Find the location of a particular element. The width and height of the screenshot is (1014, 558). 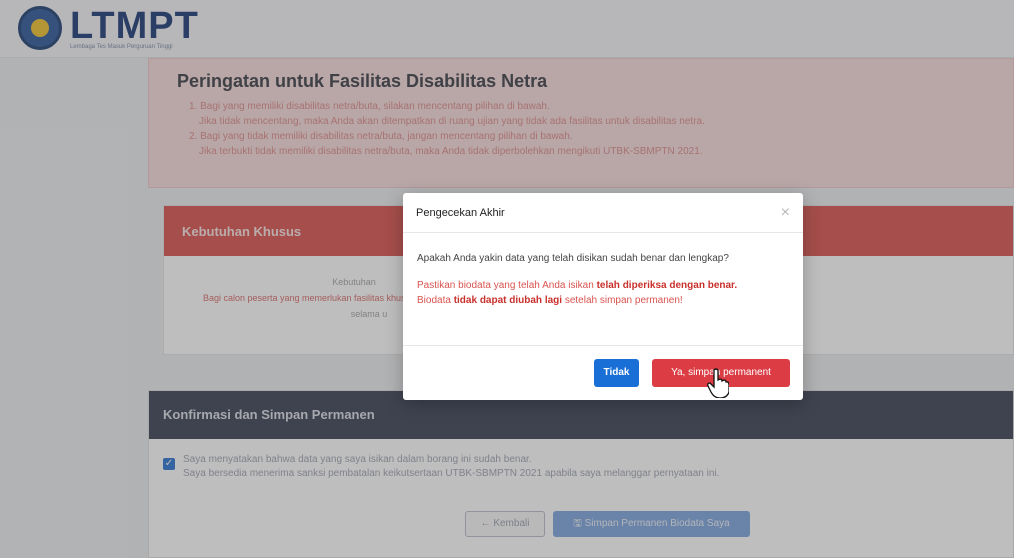

modal-footer: Tidak Ya, simpan permanent is located at coordinates (603, 372).